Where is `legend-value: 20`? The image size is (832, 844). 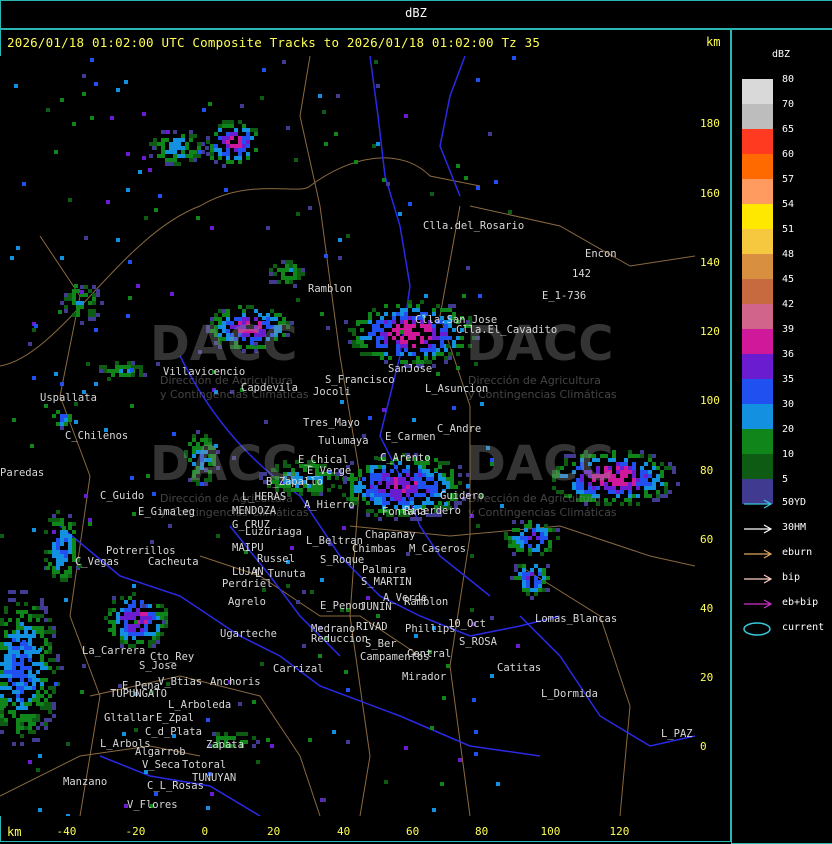
legend-value: 20 is located at coordinates (788, 429).